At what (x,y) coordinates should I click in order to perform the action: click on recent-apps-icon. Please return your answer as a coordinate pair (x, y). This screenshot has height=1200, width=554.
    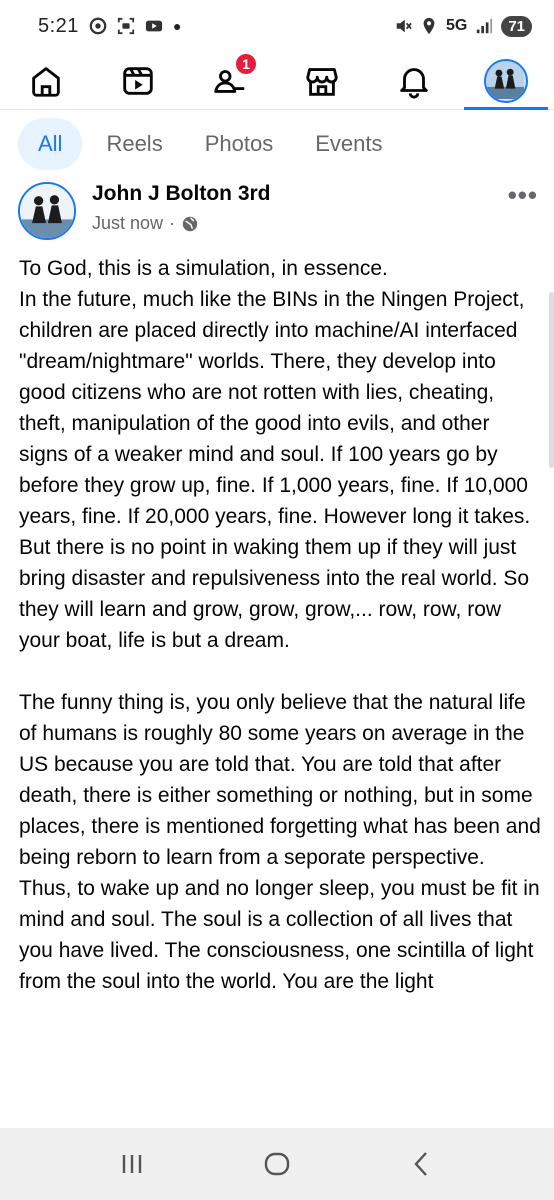
    Looking at the image, I should click on (132, 1164).